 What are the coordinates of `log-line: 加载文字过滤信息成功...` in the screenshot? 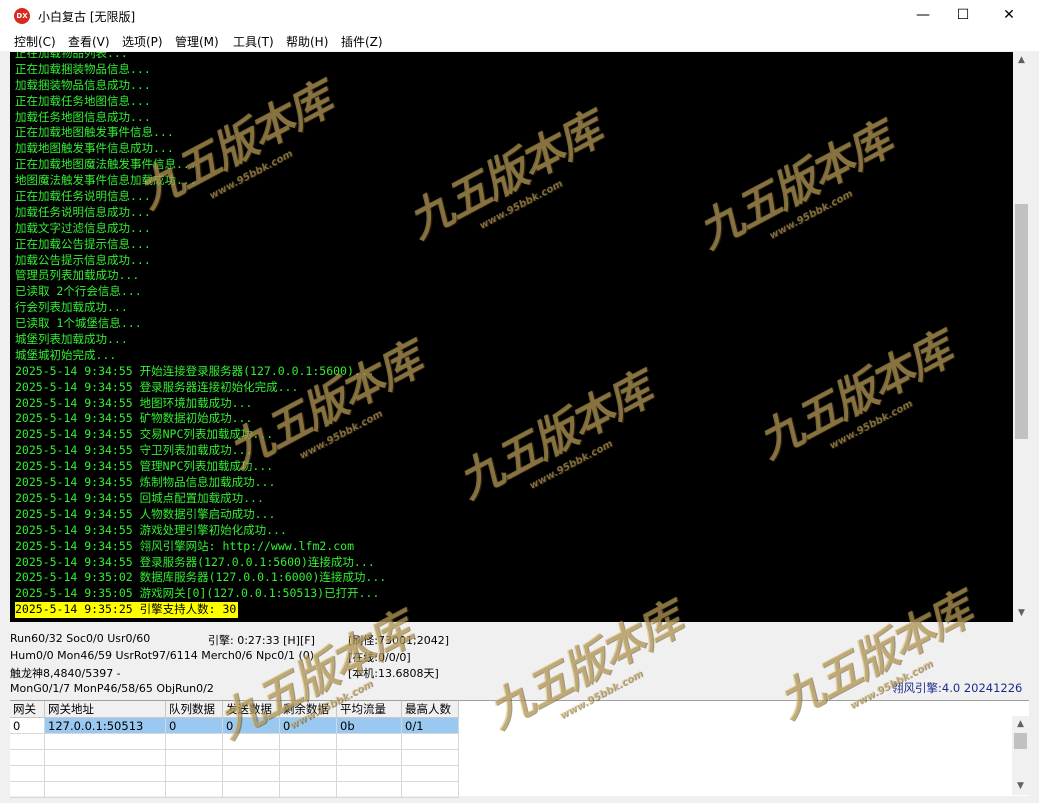 It's located at (83, 227).